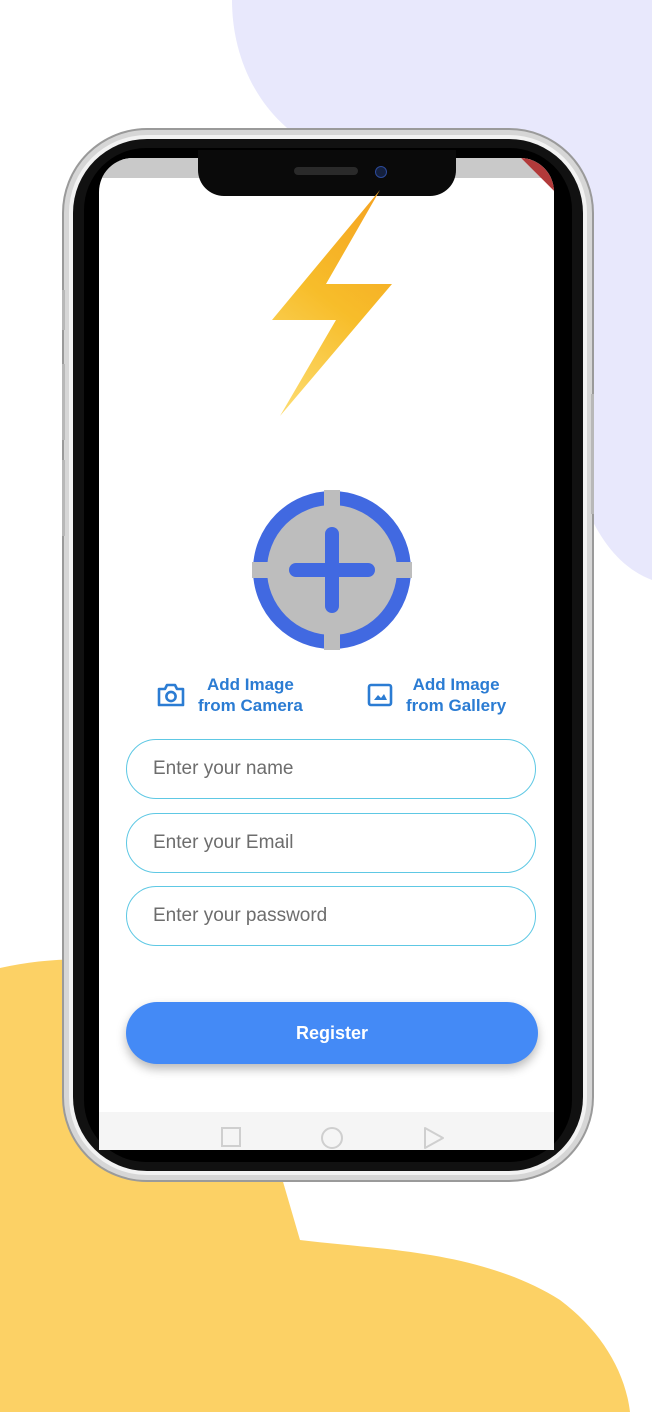 The image size is (652, 1412). Describe the element at coordinates (380, 695) in the screenshot. I see `gallery-image-icon` at that location.